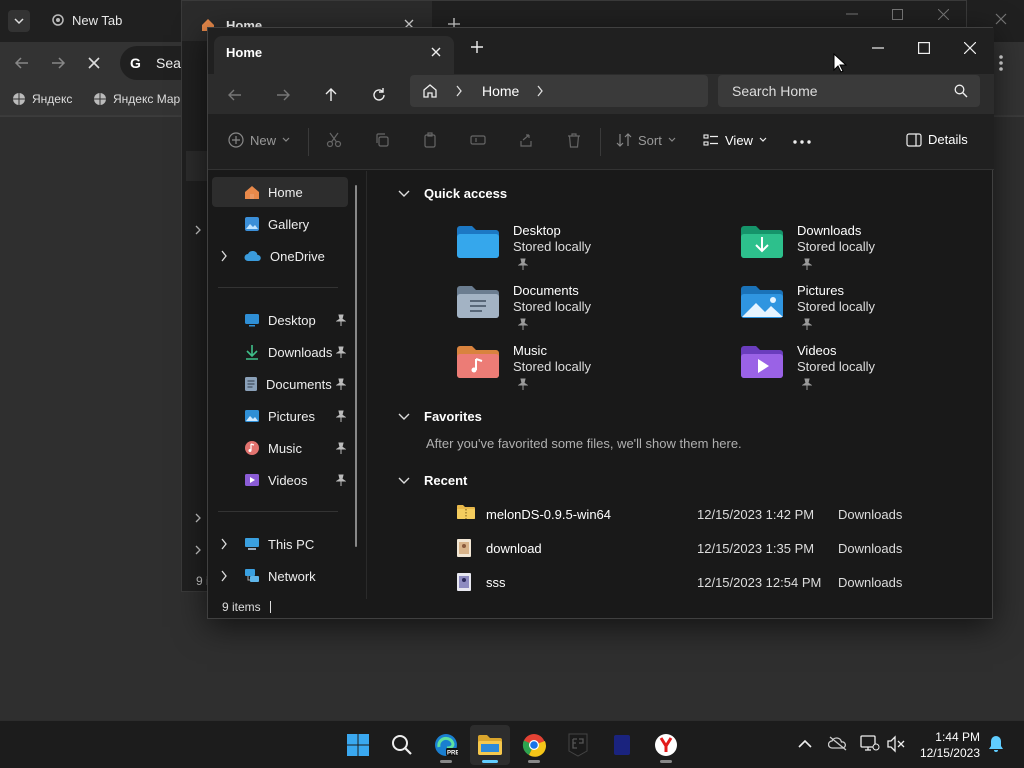  Describe the element at coordinates (356, 366) in the screenshot. I see `sidebar-scrollbar` at that location.